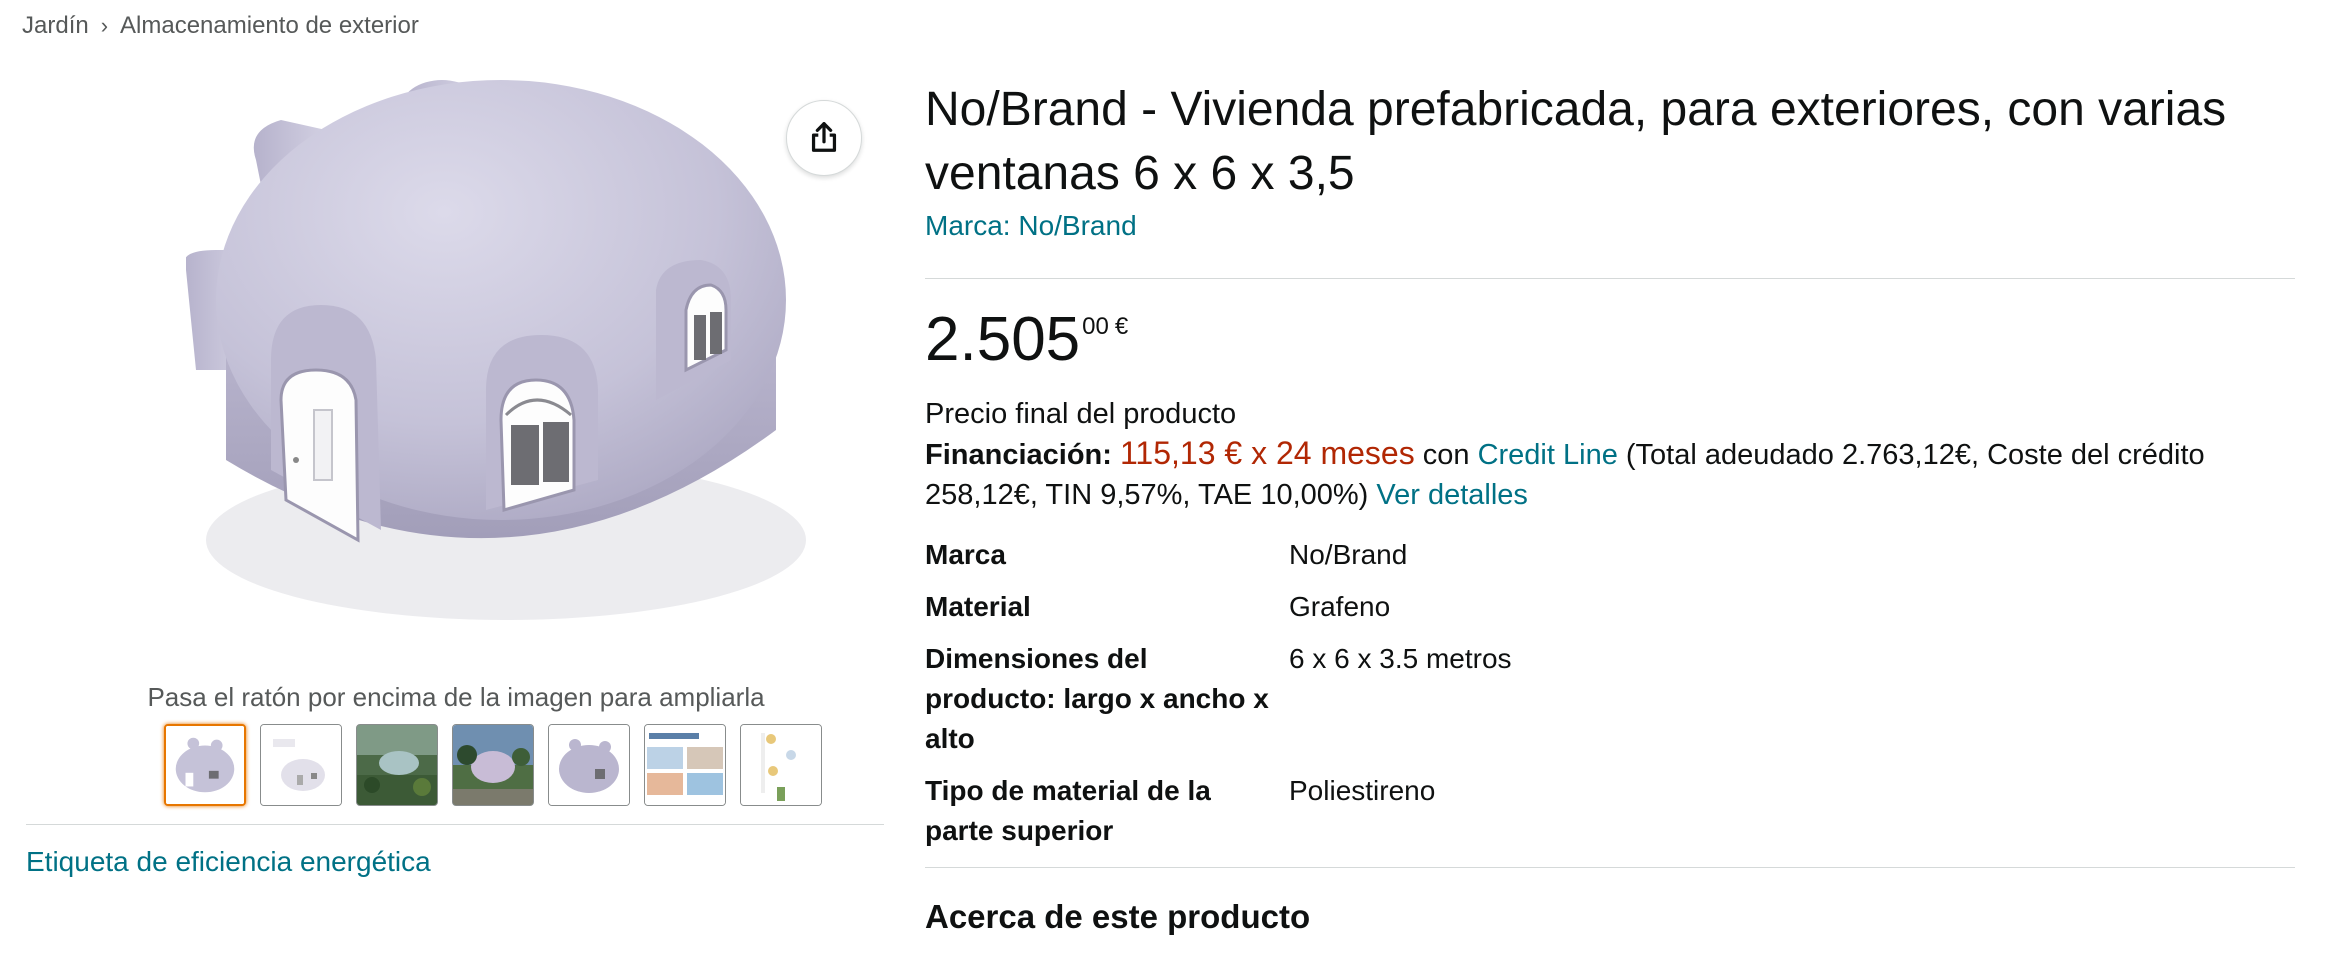 The image size is (2348, 962). Describe the element at coordinates (1031, 226) in the screenshot. I see `brand-link: Marca: No/Brand` at that location.